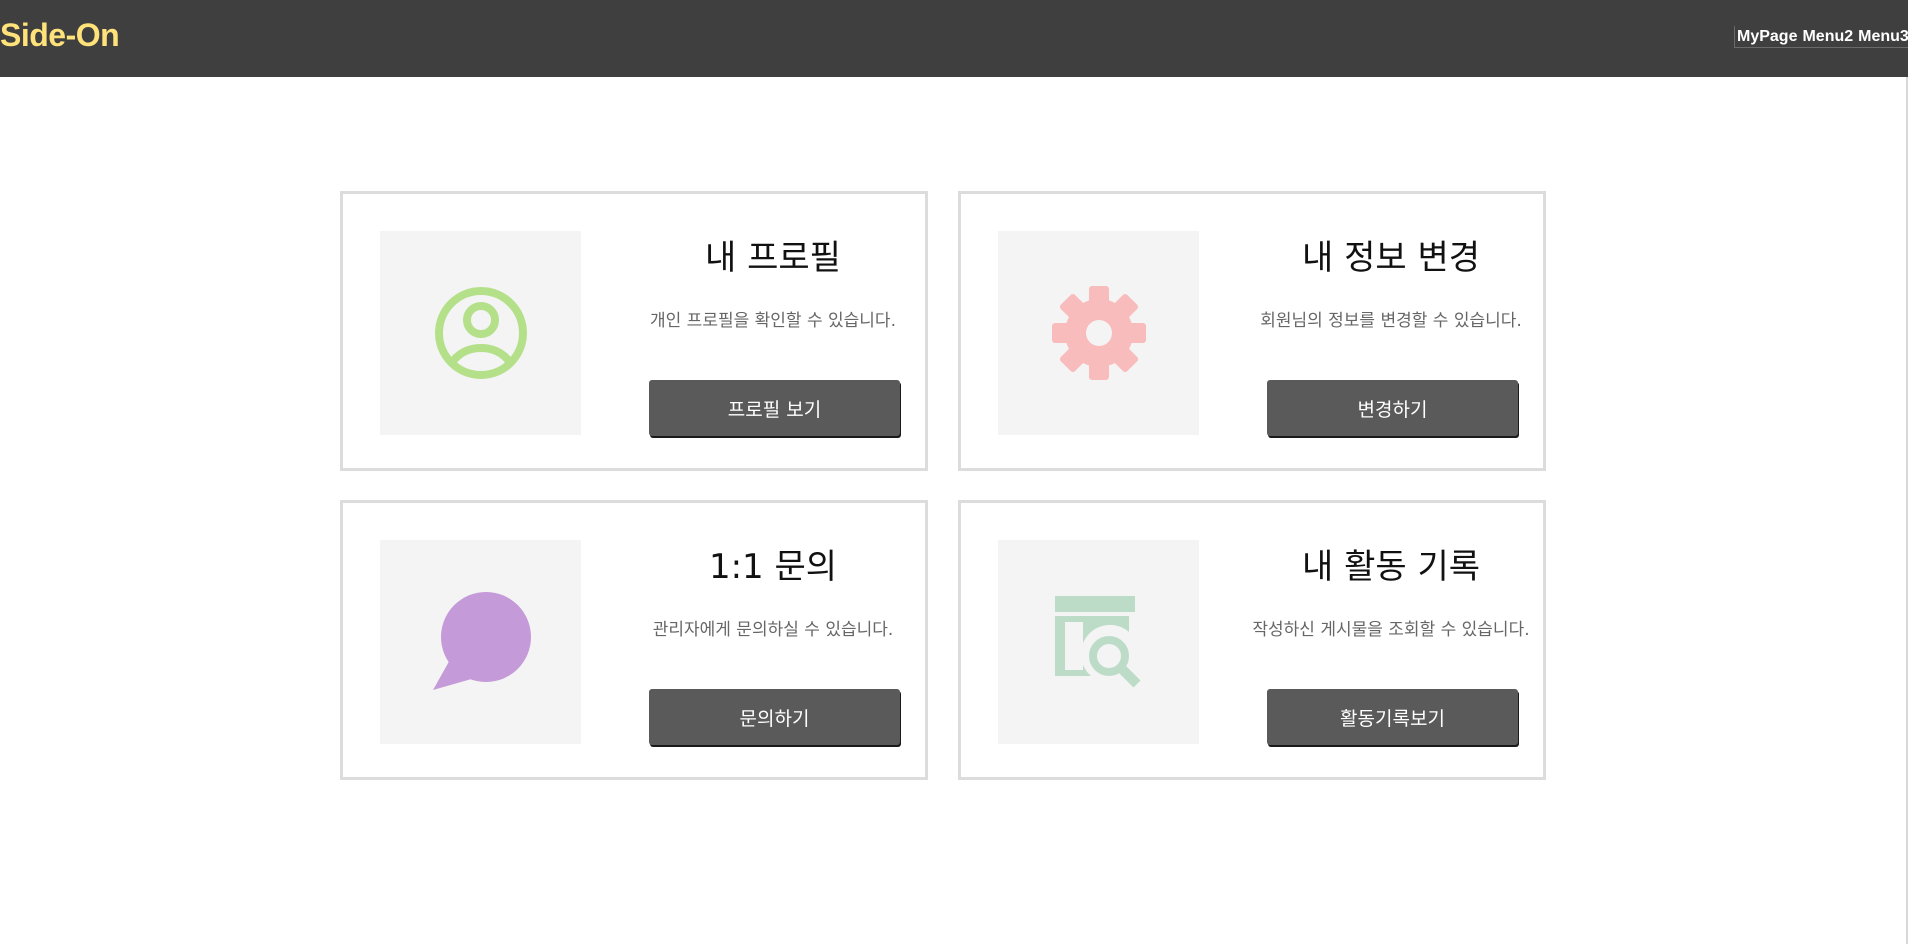 This screenshot has height=944, width=1908. What do you see at coordinates (773, 630) in the screenshot?
I see `card-description: 관리자에게 문의하실 수 있습니다.` at bounding box center [773, 630].